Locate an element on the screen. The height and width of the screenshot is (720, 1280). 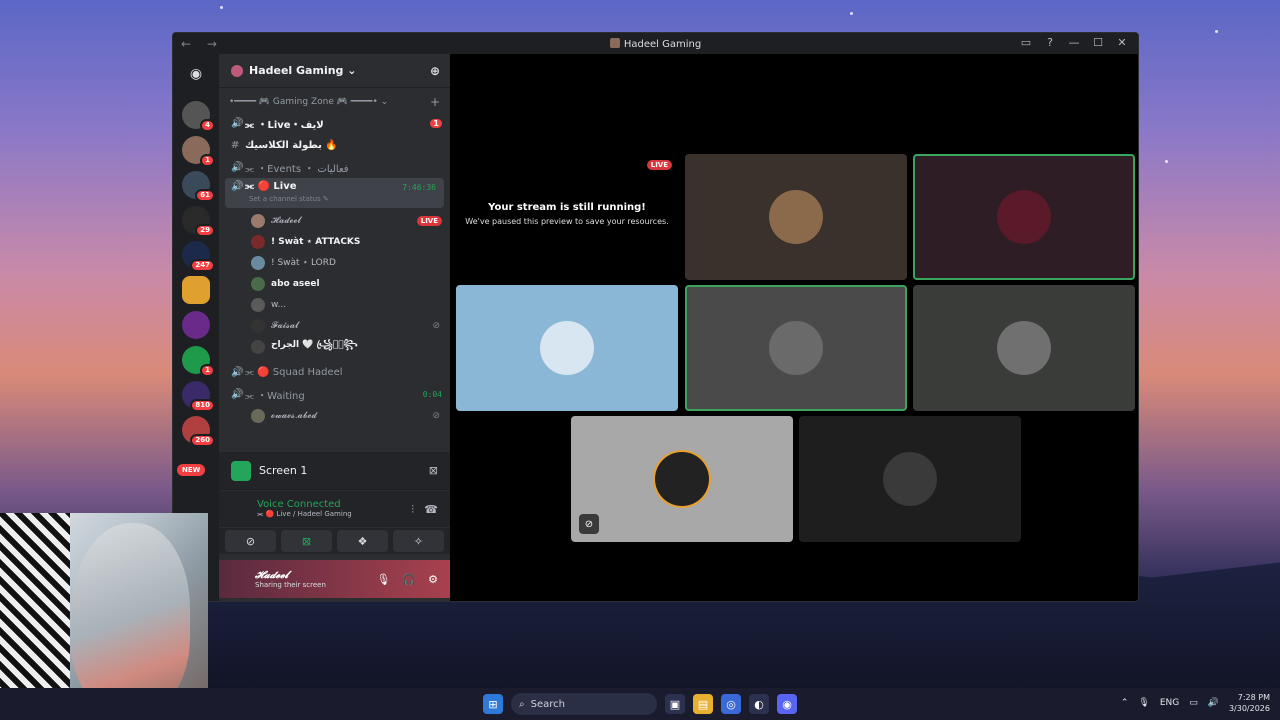
language-indicator: ENG is located at coordinates (1169, 703).